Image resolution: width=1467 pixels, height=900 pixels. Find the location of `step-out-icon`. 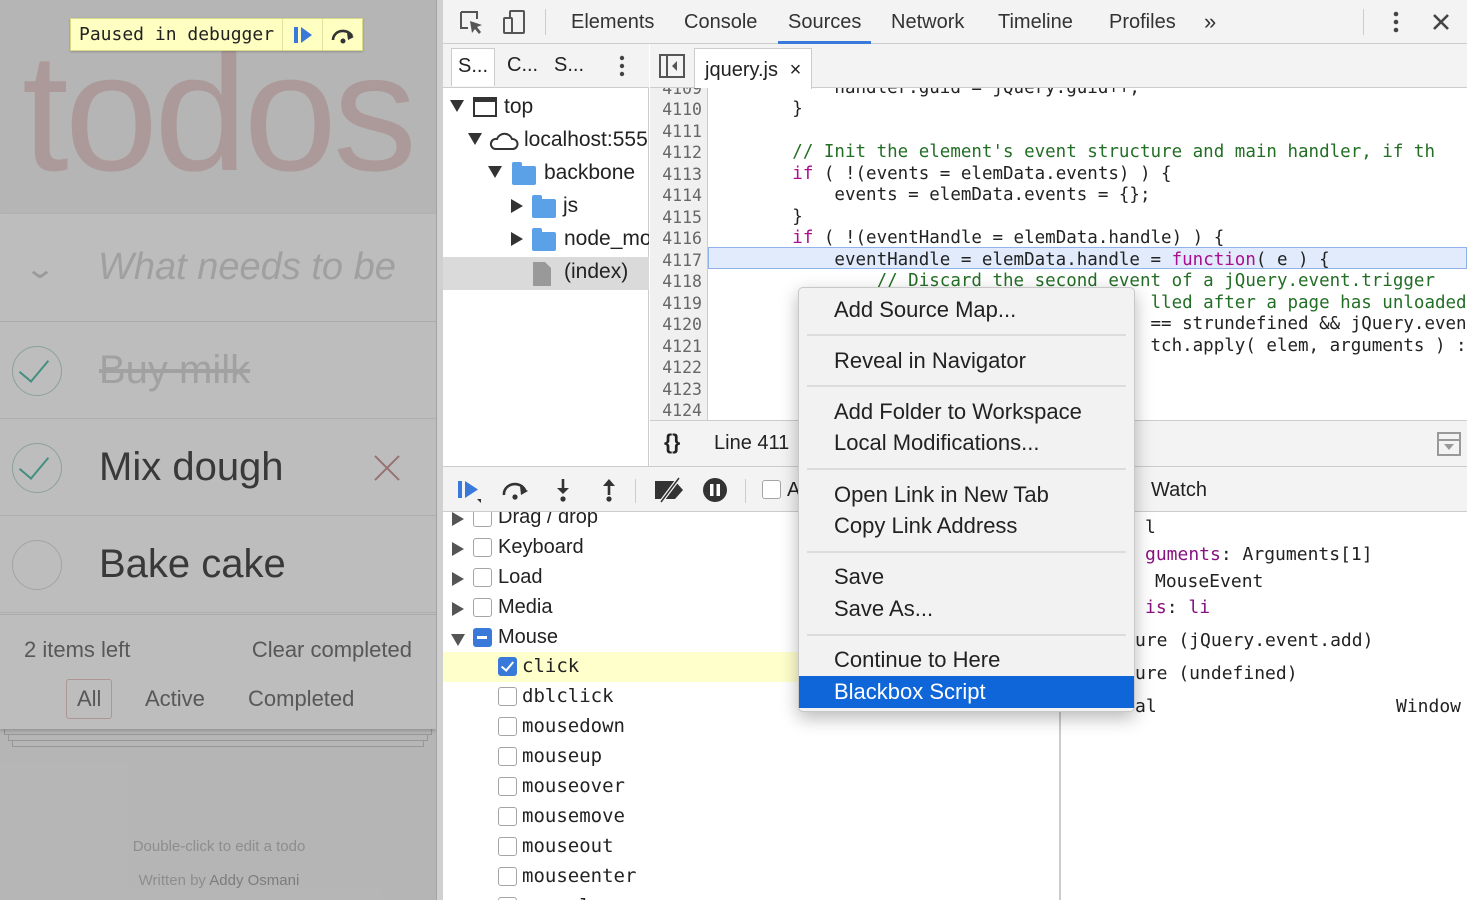

step-out-icon is located at coordinates (609, 490).